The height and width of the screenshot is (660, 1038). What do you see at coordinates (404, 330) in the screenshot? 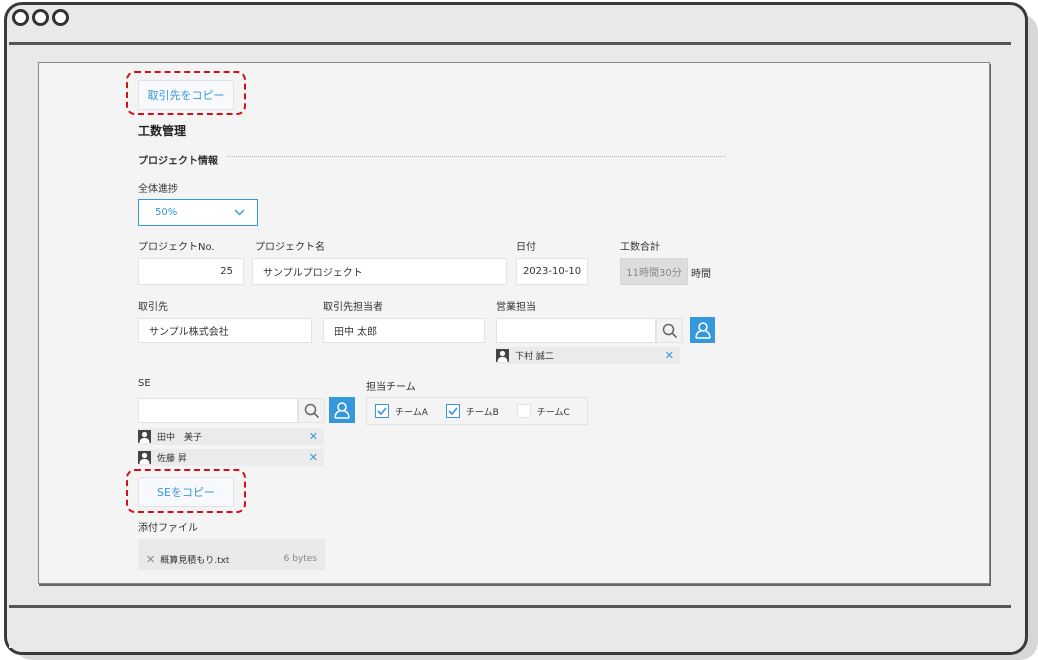
I see `client-contact-input: 田中 太郎` at bounding box center [404, 330].